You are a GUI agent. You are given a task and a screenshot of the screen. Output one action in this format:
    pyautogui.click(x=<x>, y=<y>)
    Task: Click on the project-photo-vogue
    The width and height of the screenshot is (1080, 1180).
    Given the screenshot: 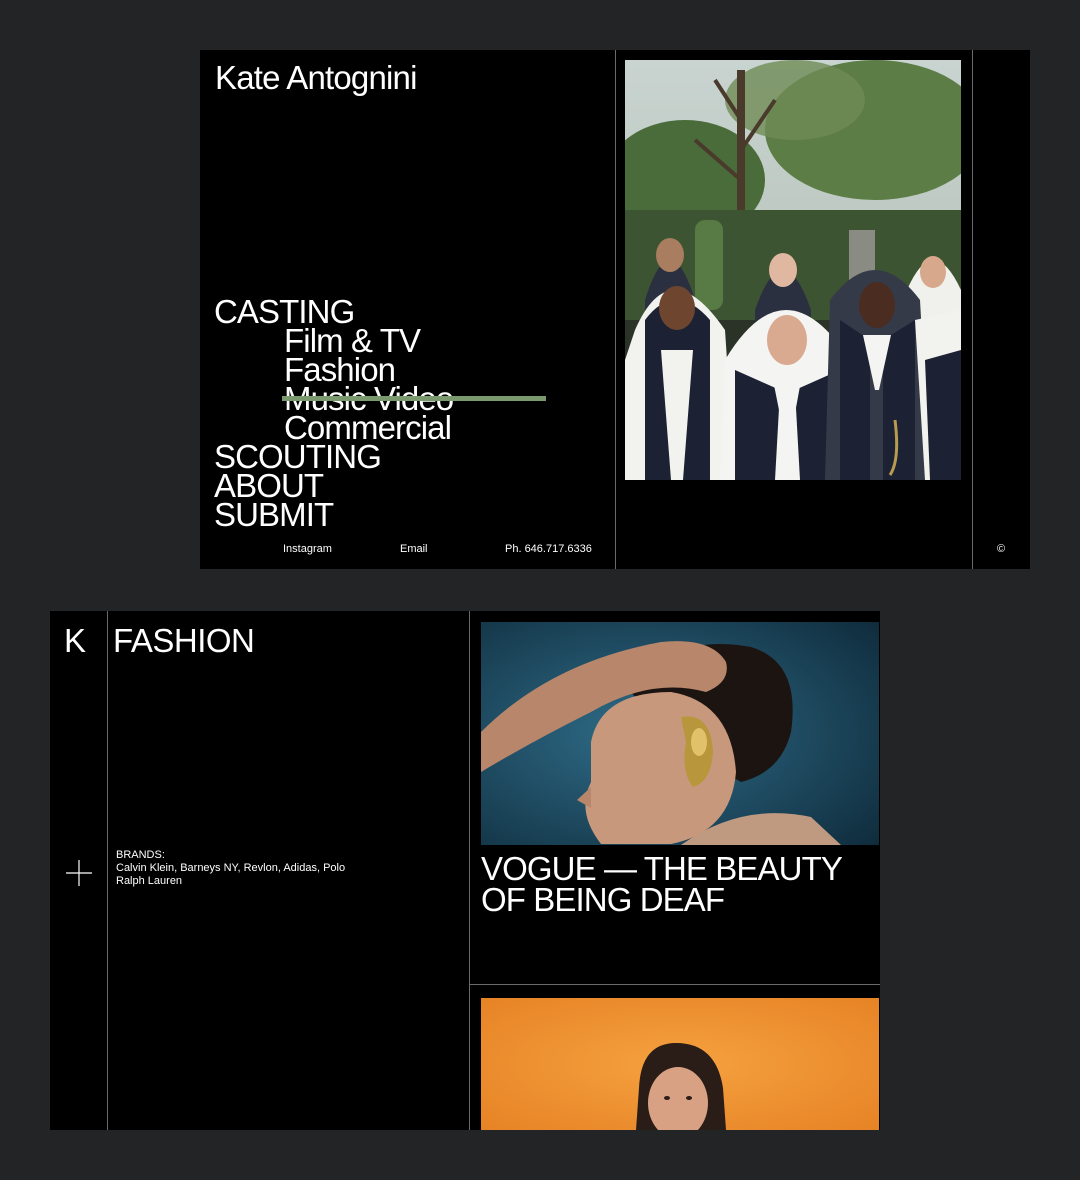 What is the action you would take?
    pyautogui.click(x=680, y=733)
    